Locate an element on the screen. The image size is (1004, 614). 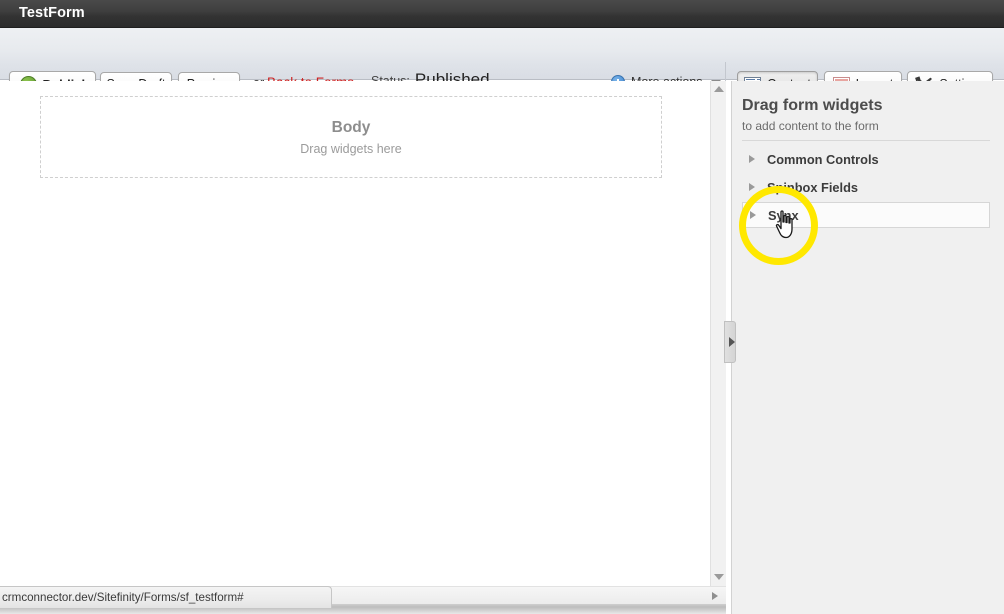
body-dropzone: Body Drag widgets here is located at coordinates (351, 137).